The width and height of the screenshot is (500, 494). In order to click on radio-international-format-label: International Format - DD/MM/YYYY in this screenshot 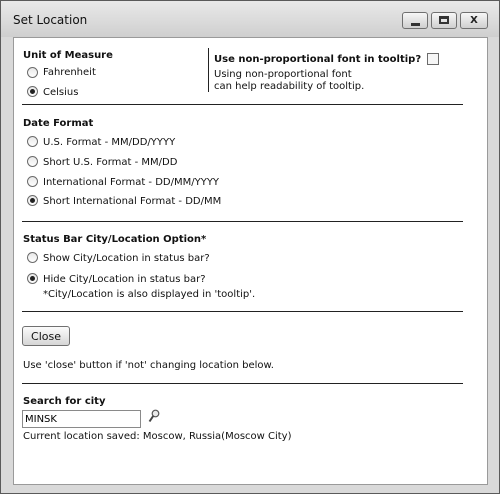, I will do `click(131, 182)`.